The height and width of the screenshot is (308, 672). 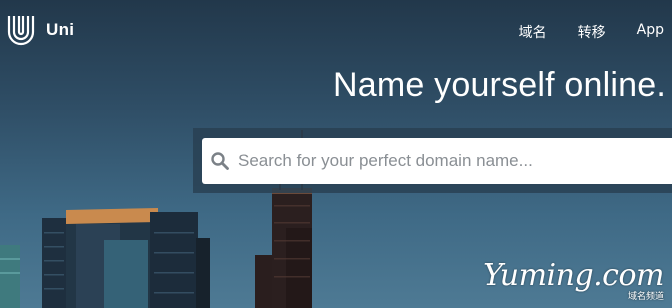 I want to click on nav-domains: 域名, so click(x=533, y=32).